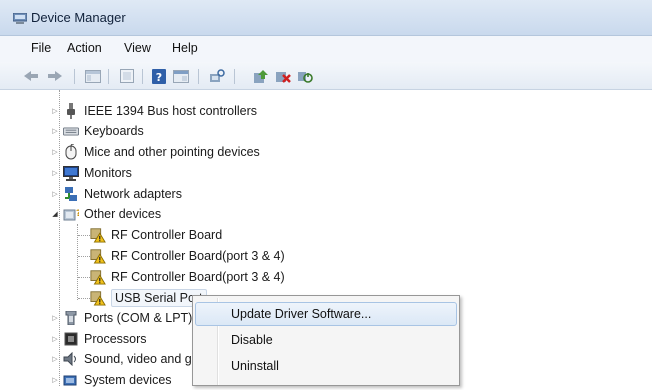 The image size is (652, 390). I want to click on tree-item-label: RF Controller Board, so click(167, 235).